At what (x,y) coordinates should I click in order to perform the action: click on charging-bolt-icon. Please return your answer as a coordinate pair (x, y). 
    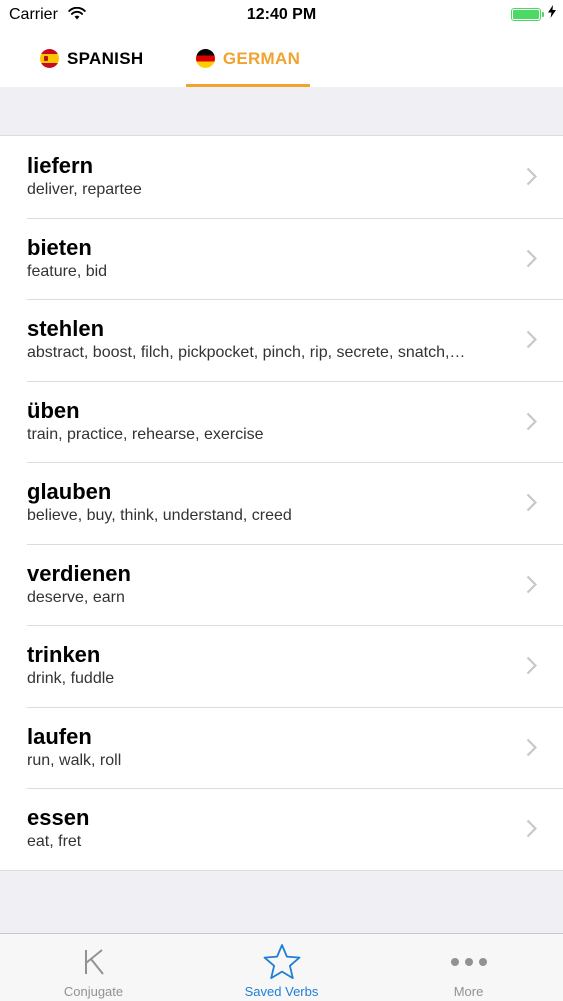
    Looking at the image, I should click on (552, 14).